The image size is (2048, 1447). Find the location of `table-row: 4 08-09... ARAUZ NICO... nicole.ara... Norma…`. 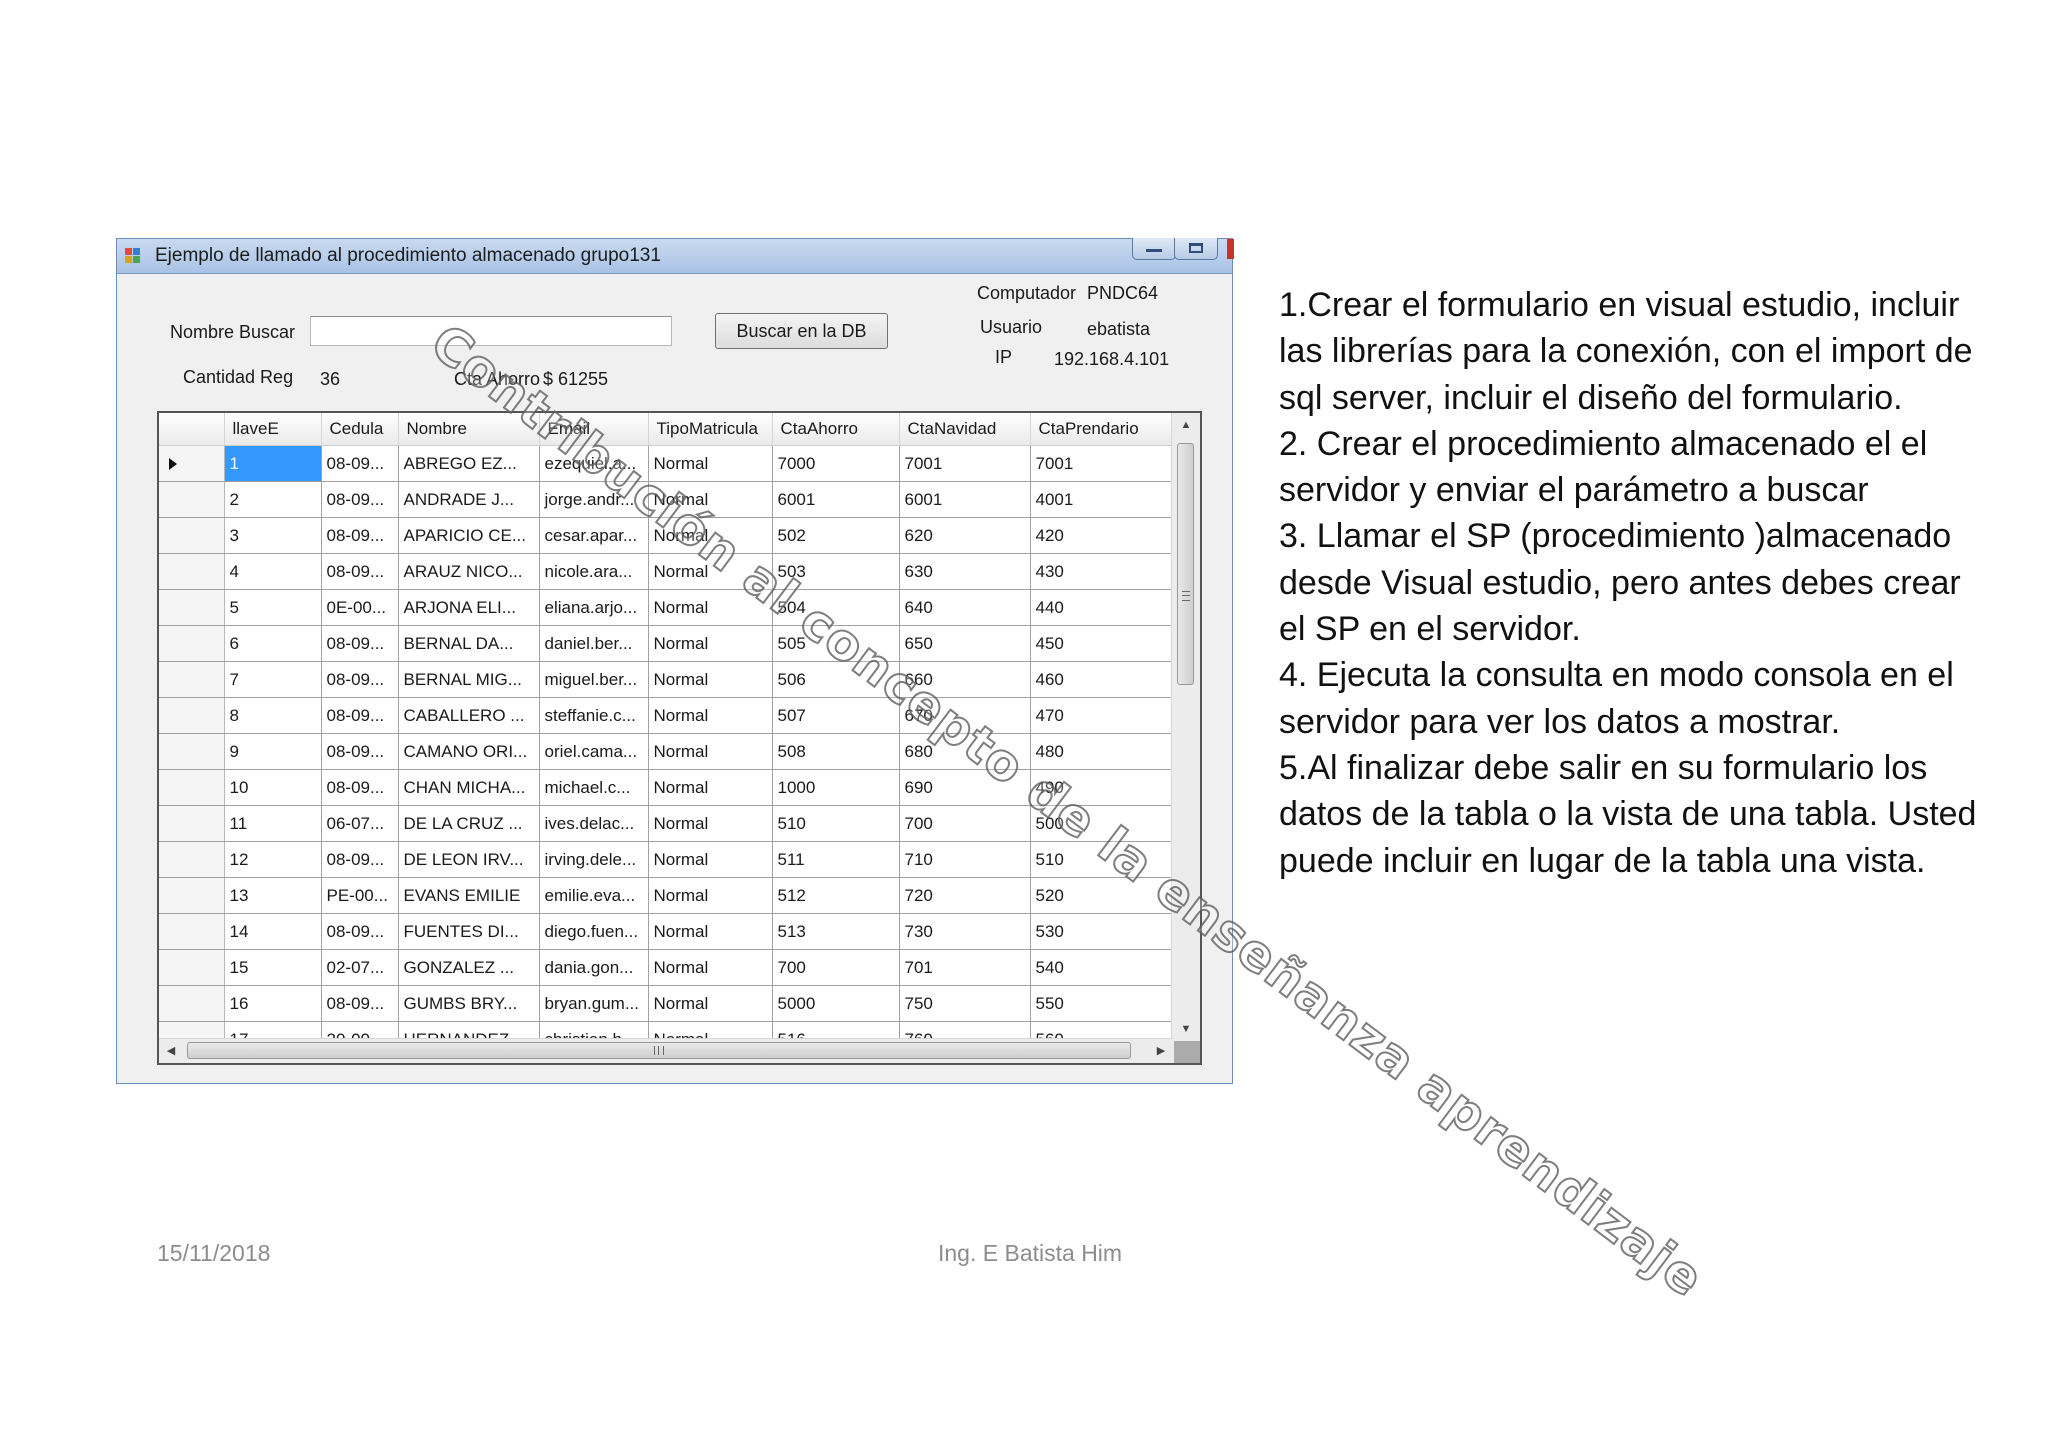

table-row: 4 08-09... ARAUZ NICO... nicole.ara... Norma… is located at coordinates (666, 571).